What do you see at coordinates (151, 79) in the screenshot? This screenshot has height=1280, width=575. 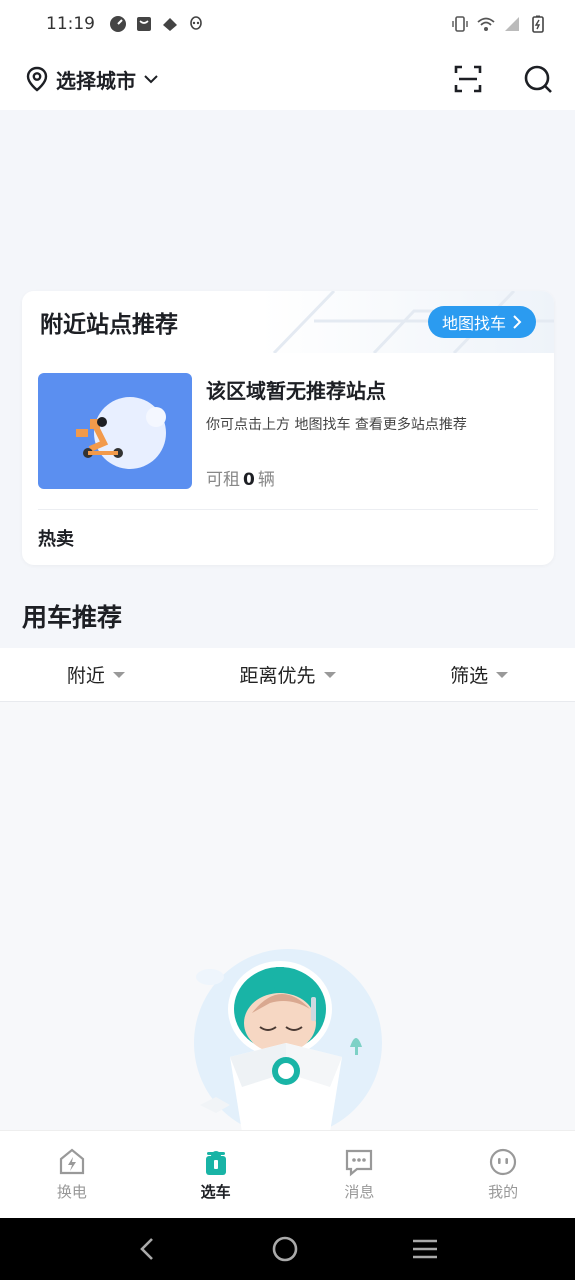 I see `chevron-down-icon` at bounding box center [151, 79].